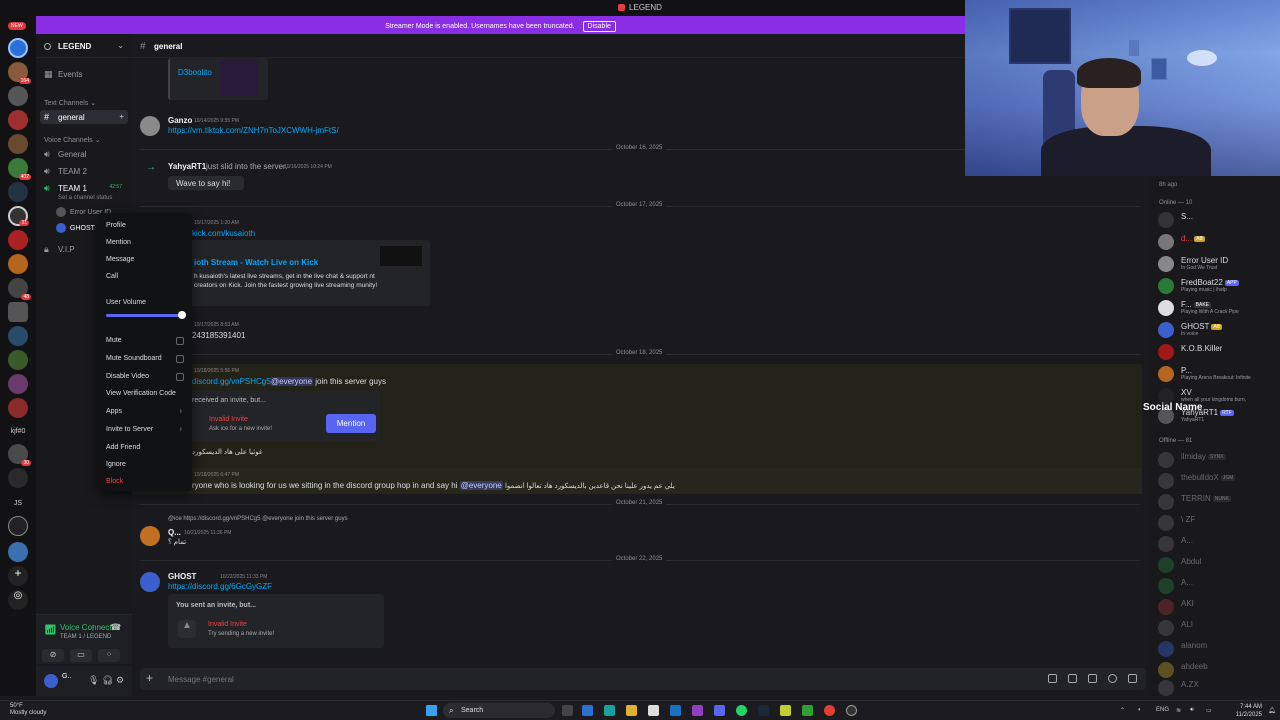 This screenshot has height=720, width=1280. Describe the element at coordinates (763, 710) in the screenshot. I see `steam-icon` at that location.